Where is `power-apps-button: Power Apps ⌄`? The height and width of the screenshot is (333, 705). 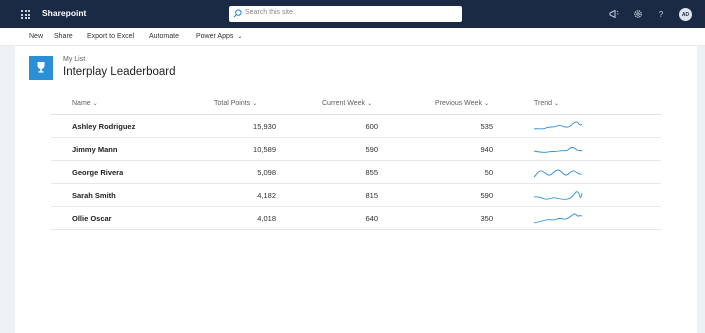
power-apps-button: Power Apps ⌄ is located at coordinates (219, 36).